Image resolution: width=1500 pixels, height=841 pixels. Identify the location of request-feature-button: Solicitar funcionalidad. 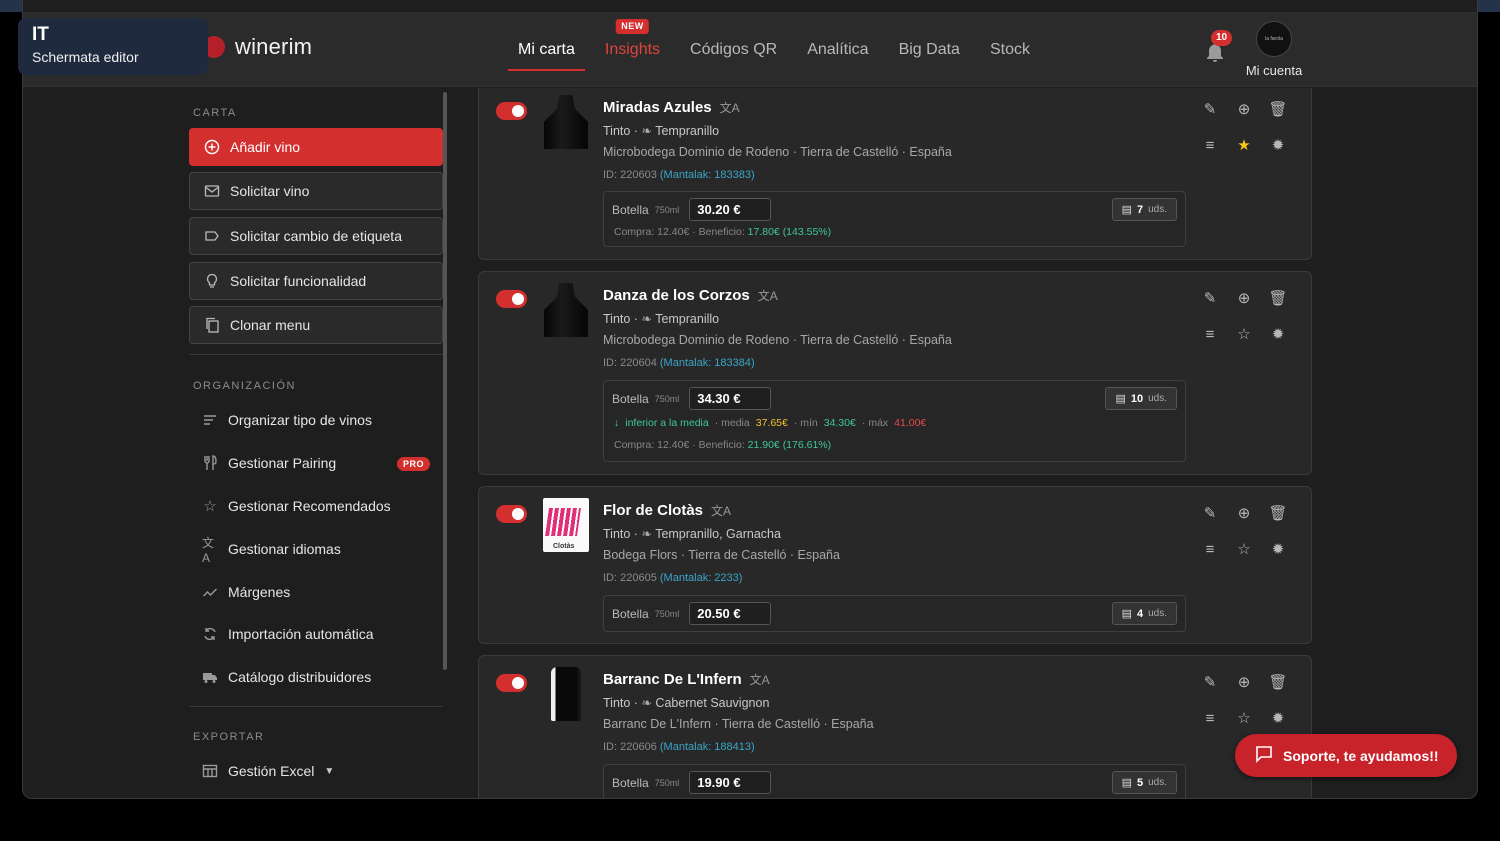
(316, 281).